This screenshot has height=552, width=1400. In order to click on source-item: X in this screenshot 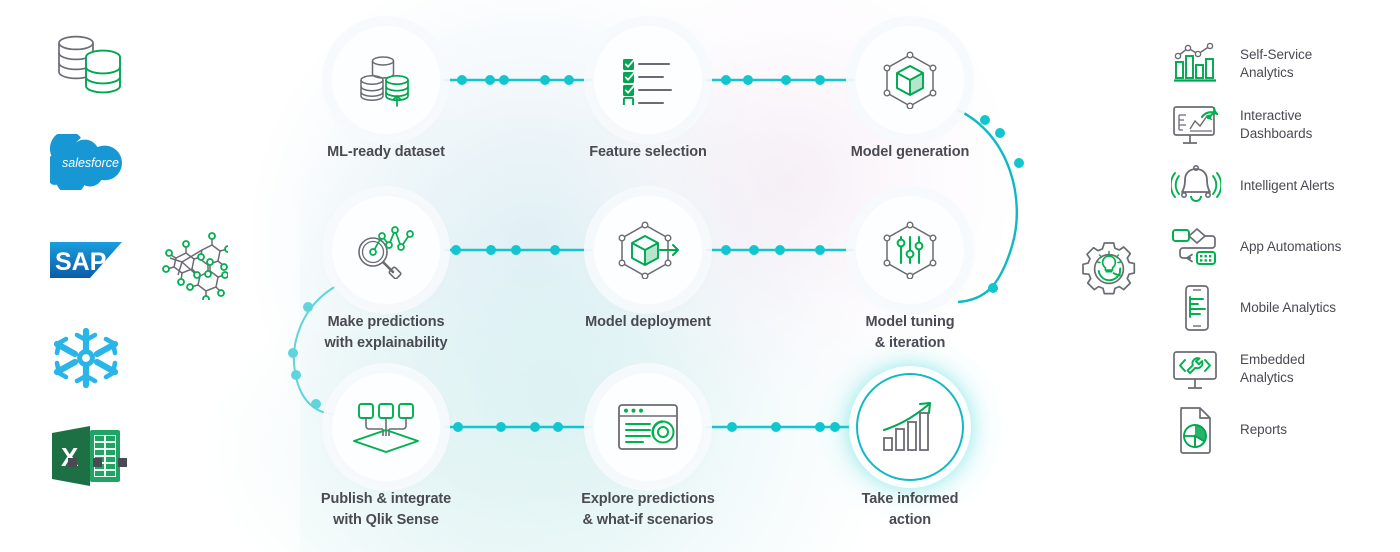, I will do `click(100, 456)`.